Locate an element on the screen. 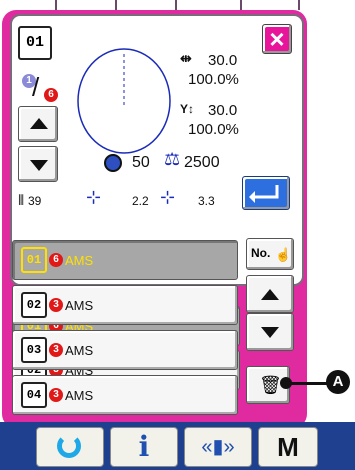 This screenshot has width=355, height=470. info-button: i is located at coordinates (144, 447).